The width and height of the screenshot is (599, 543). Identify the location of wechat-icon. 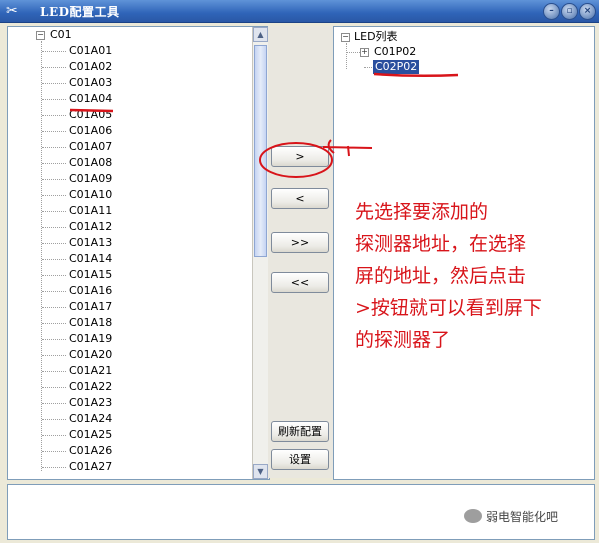
(473, 516).